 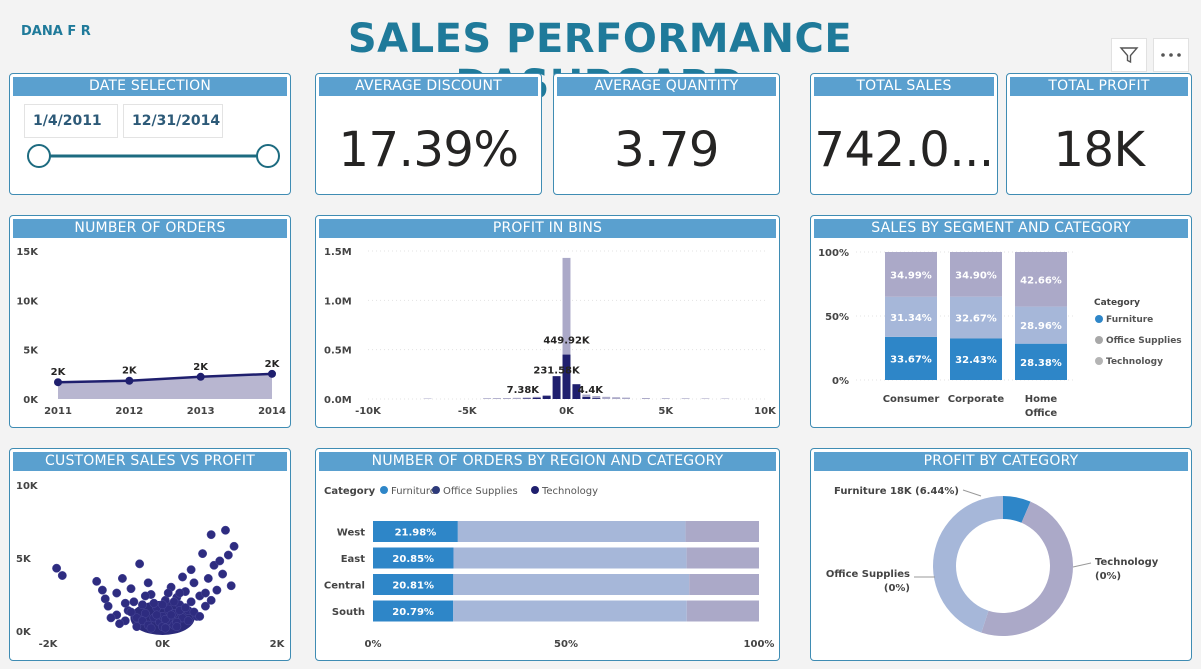 What do you see at coordinates (413, 586) in the screenshot?
I see `region-data-label: 20.81%` at bounding box center [413, 586].